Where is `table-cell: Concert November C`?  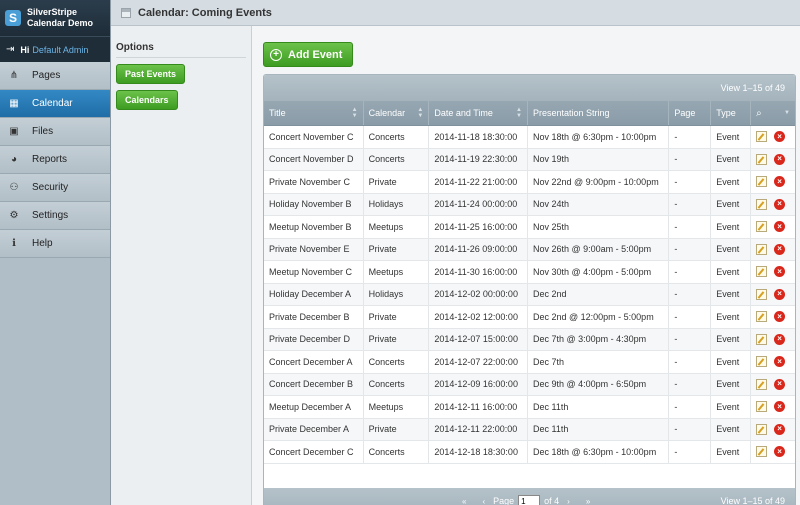
table-cell: Concert November C is located at coordinates (314, 137).